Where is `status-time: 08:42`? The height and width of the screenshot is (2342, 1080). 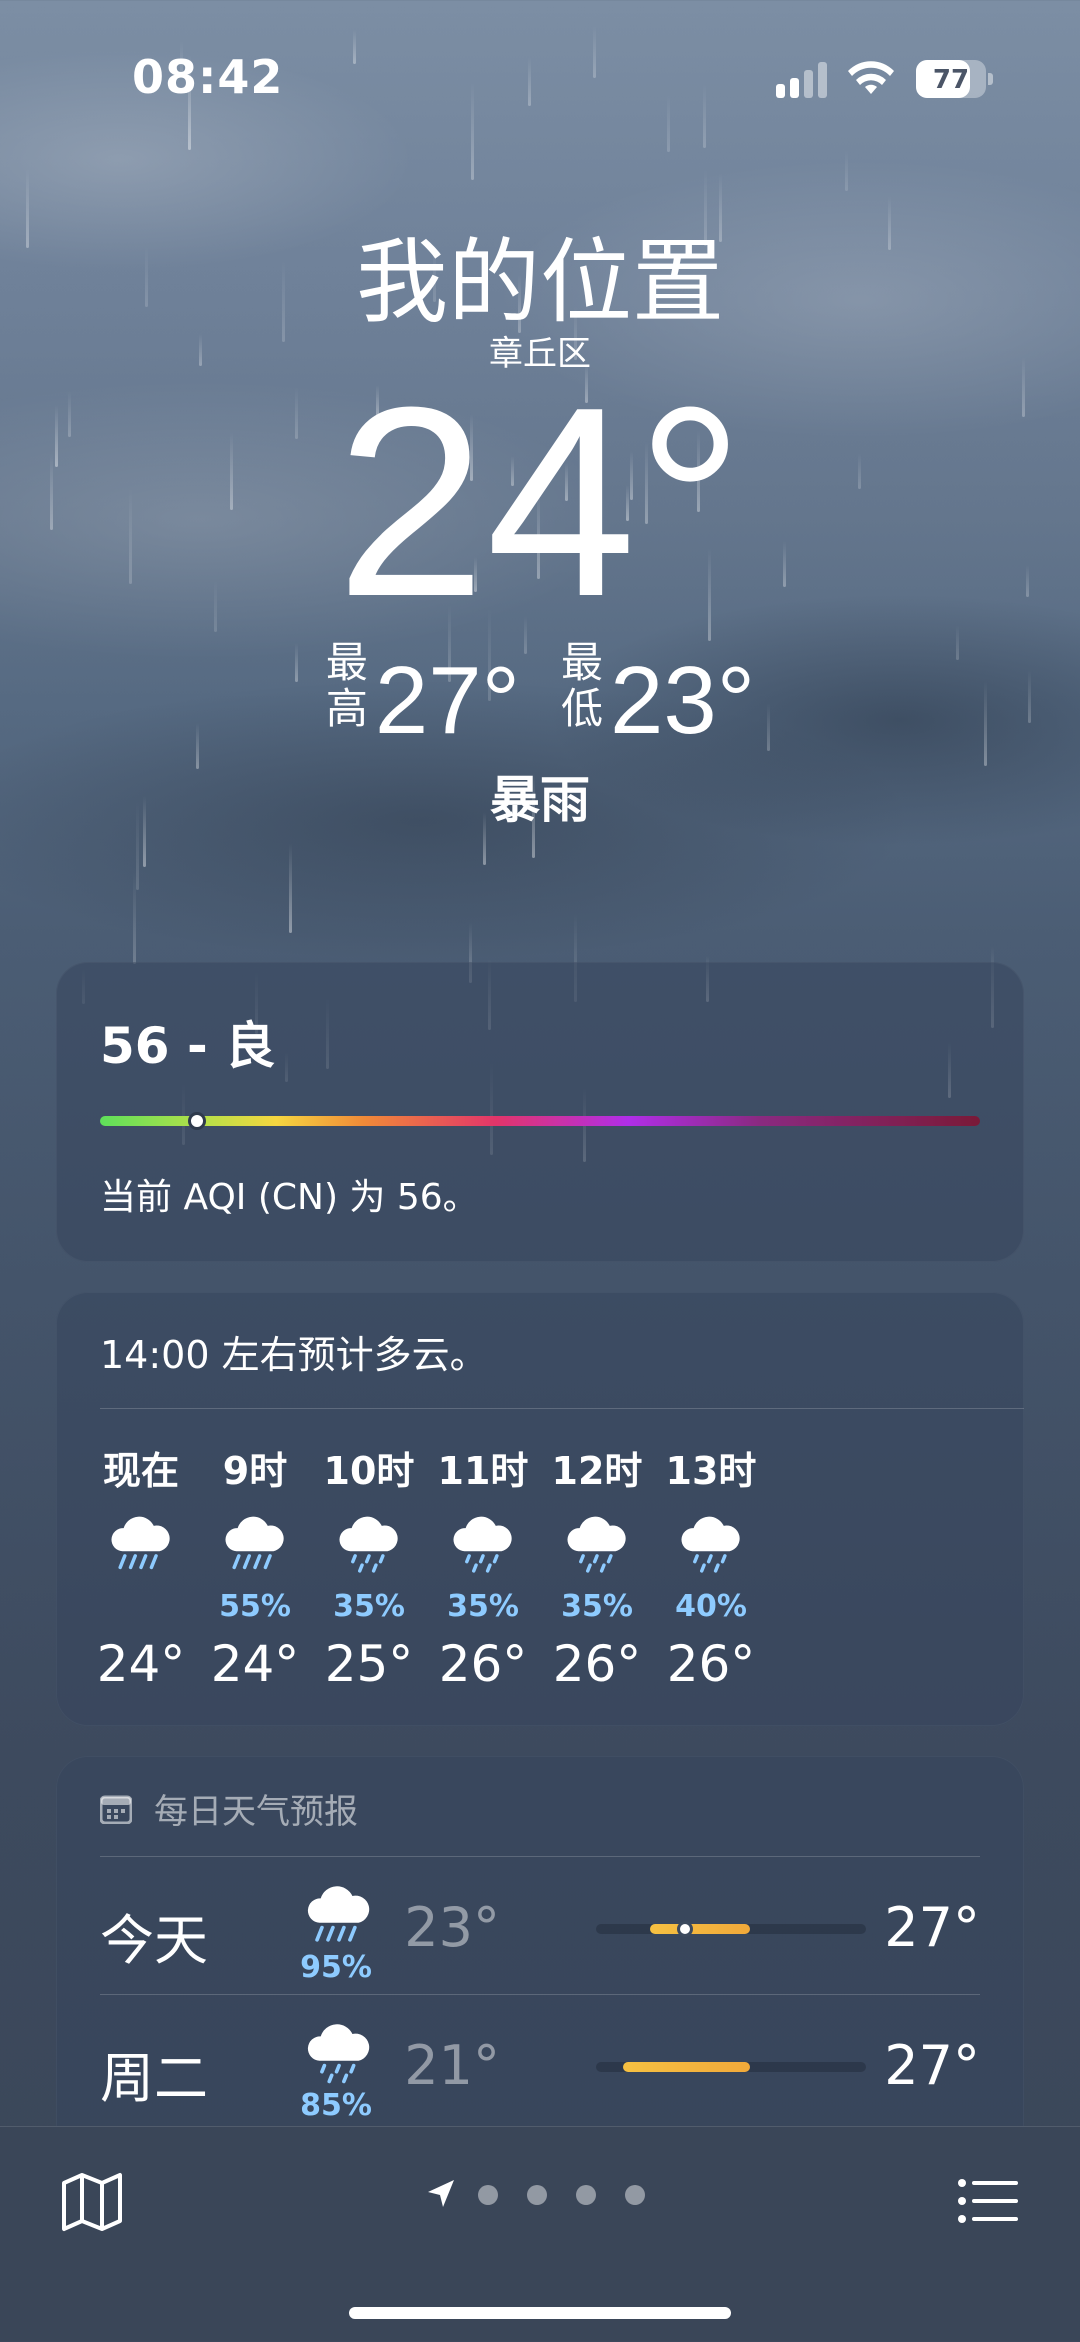 status-time: 08:42 is located at coordinates (208, 77).